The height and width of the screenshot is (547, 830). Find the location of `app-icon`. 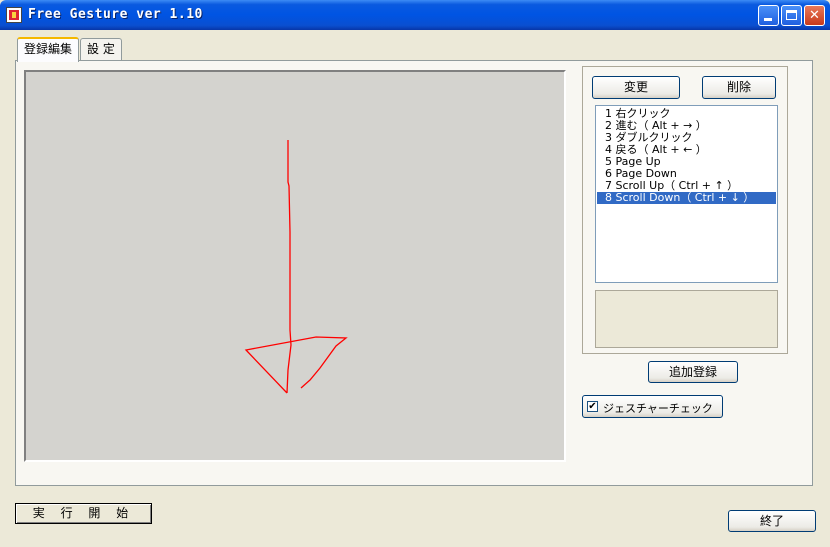

app-icon is located at coordinates (14, 15).